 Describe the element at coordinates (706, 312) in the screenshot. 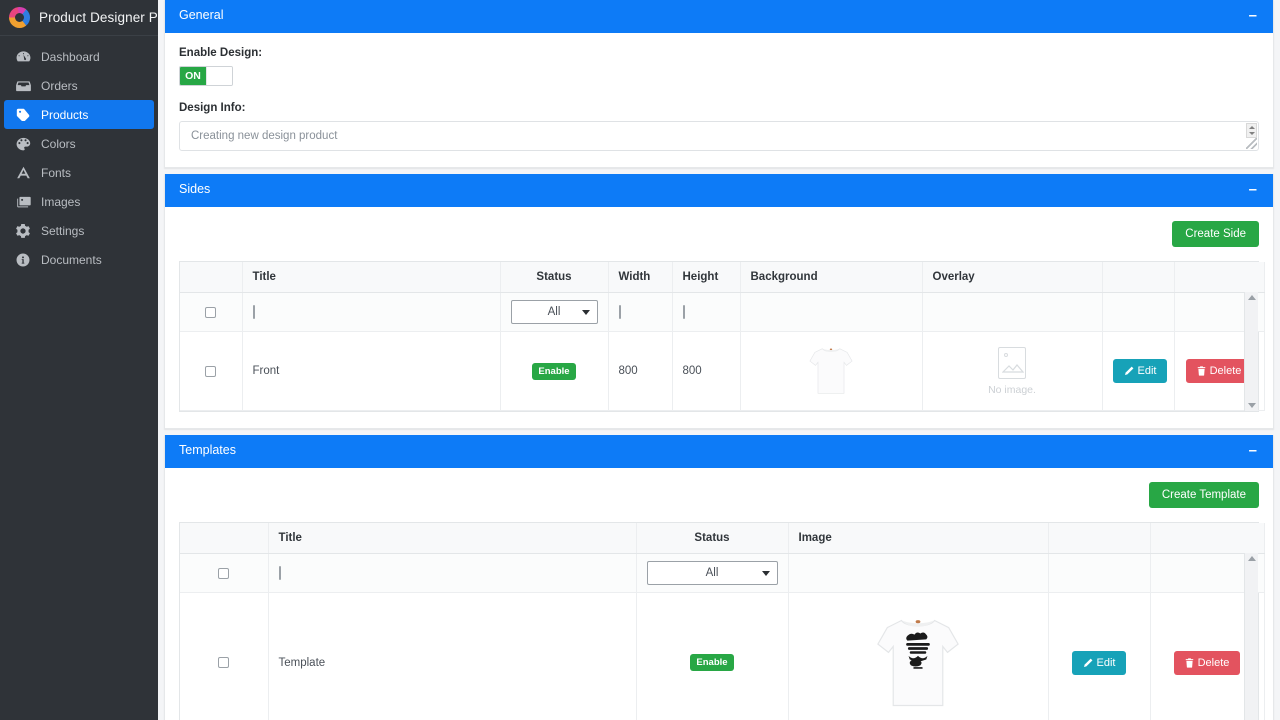

I see `filter-height-cell` at that location.